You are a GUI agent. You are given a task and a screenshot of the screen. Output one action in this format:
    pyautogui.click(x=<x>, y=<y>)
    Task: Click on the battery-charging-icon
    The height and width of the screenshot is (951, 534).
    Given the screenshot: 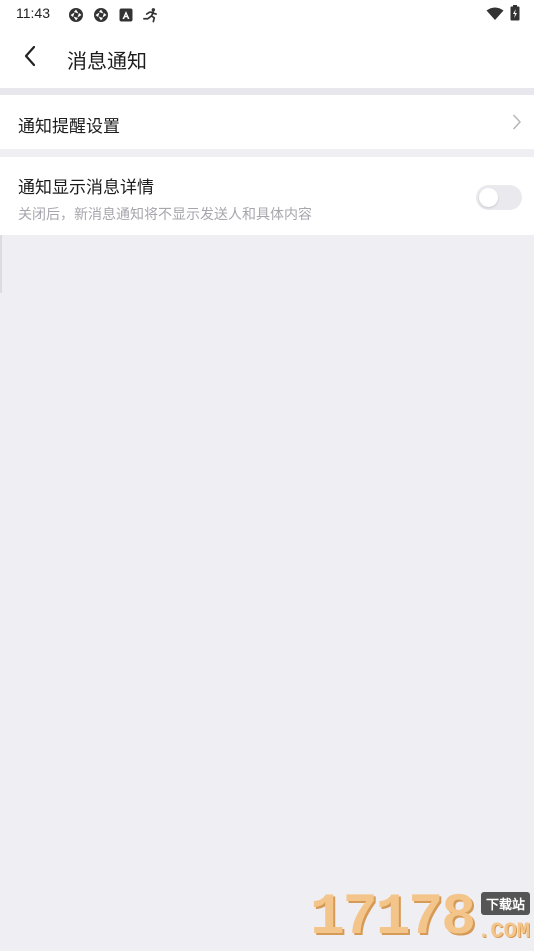 What is the action you would take?
    pyautogui.click(x=515, y=15)
    